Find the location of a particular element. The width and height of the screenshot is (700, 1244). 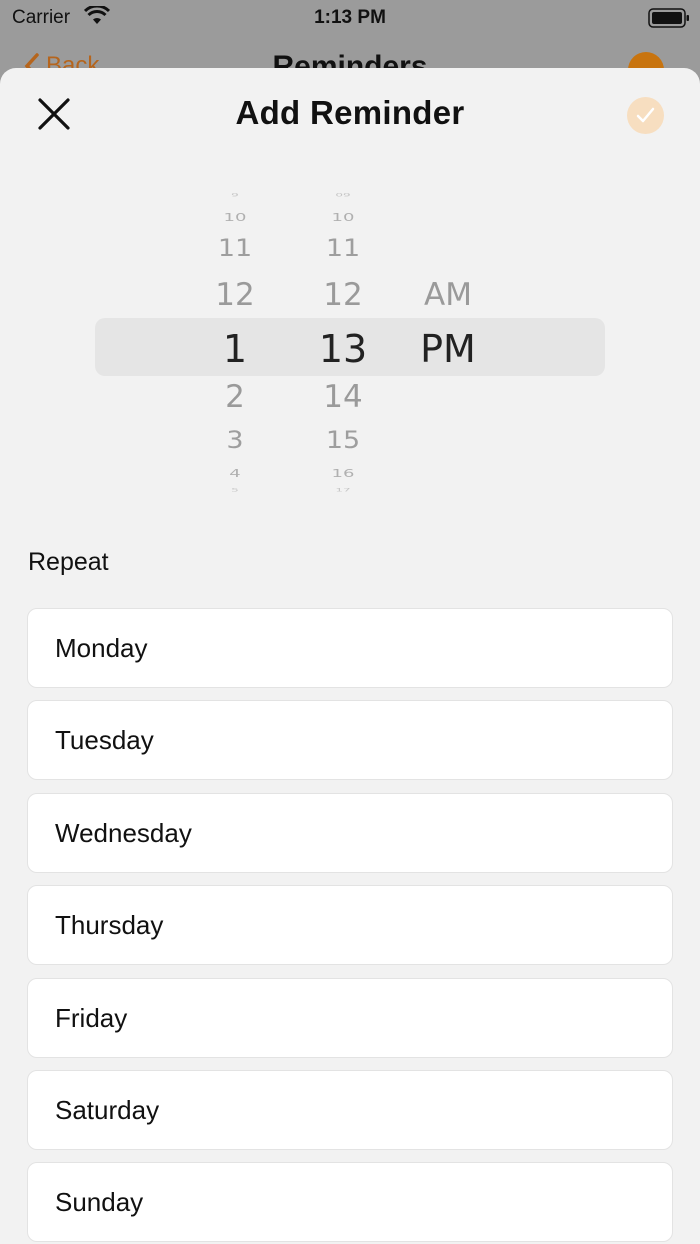

confirm-button is located at coordinates (645, 115).